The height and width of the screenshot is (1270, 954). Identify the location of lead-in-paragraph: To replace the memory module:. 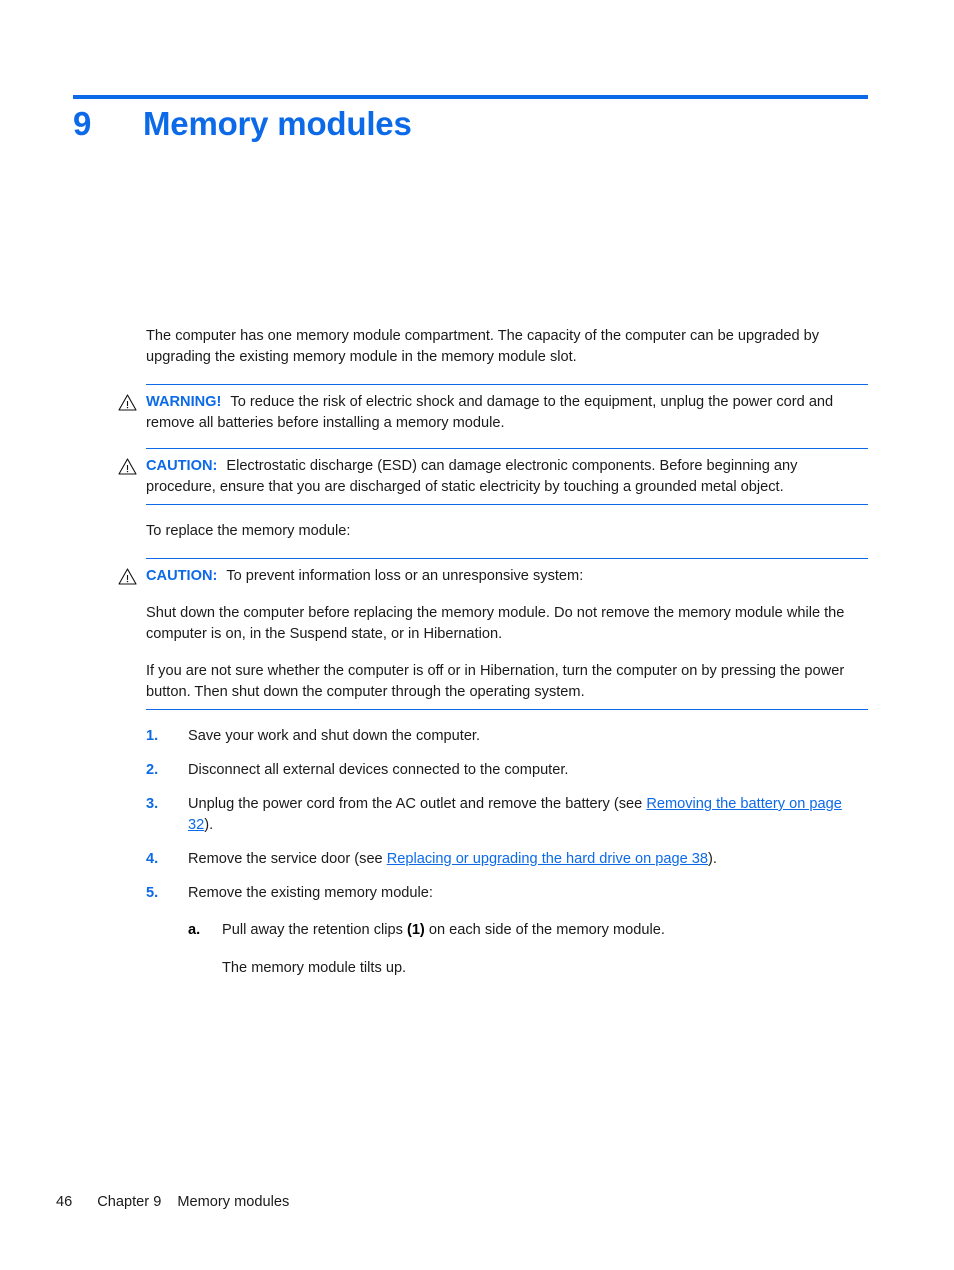
(248, 531).